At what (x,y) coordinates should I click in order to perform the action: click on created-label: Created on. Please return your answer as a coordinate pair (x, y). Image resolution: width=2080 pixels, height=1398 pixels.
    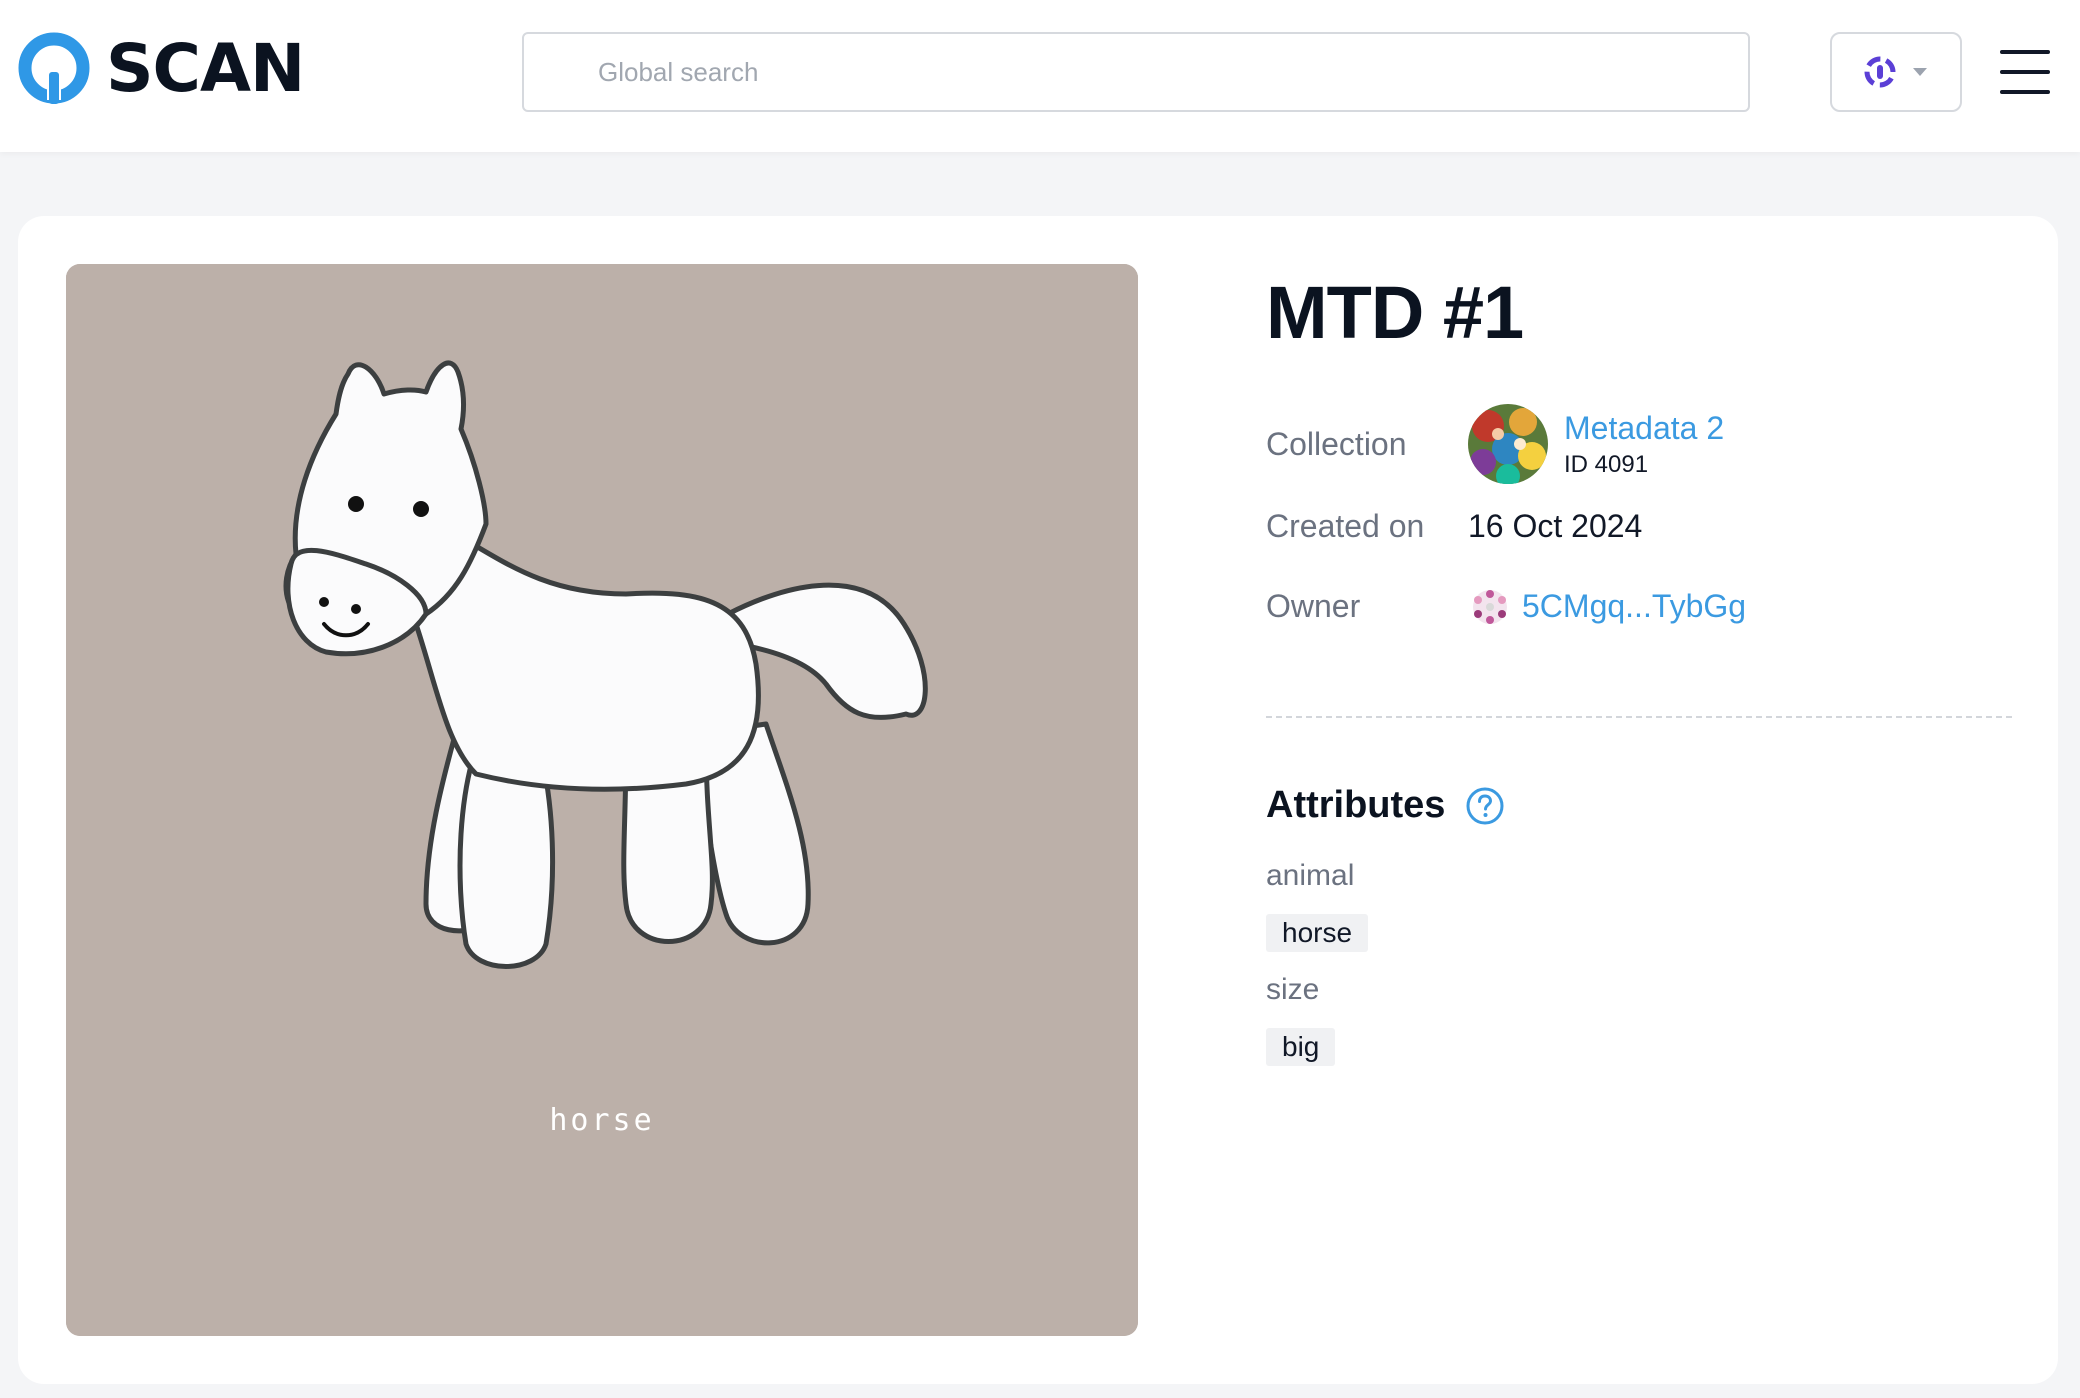
    Looking at the image, I should click on (1345, 526).